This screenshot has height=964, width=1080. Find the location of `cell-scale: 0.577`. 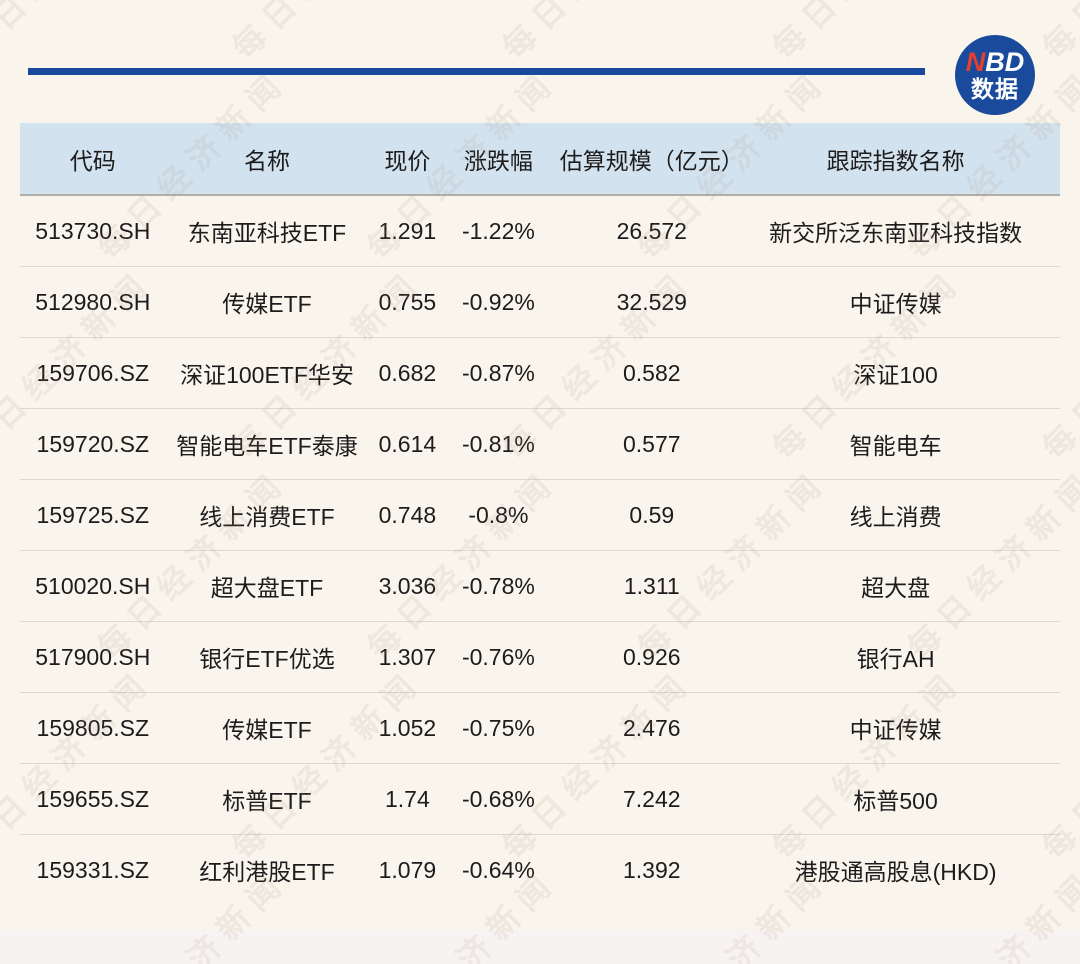

cell-scale: 0.577 is located at coordinates (652, 443).